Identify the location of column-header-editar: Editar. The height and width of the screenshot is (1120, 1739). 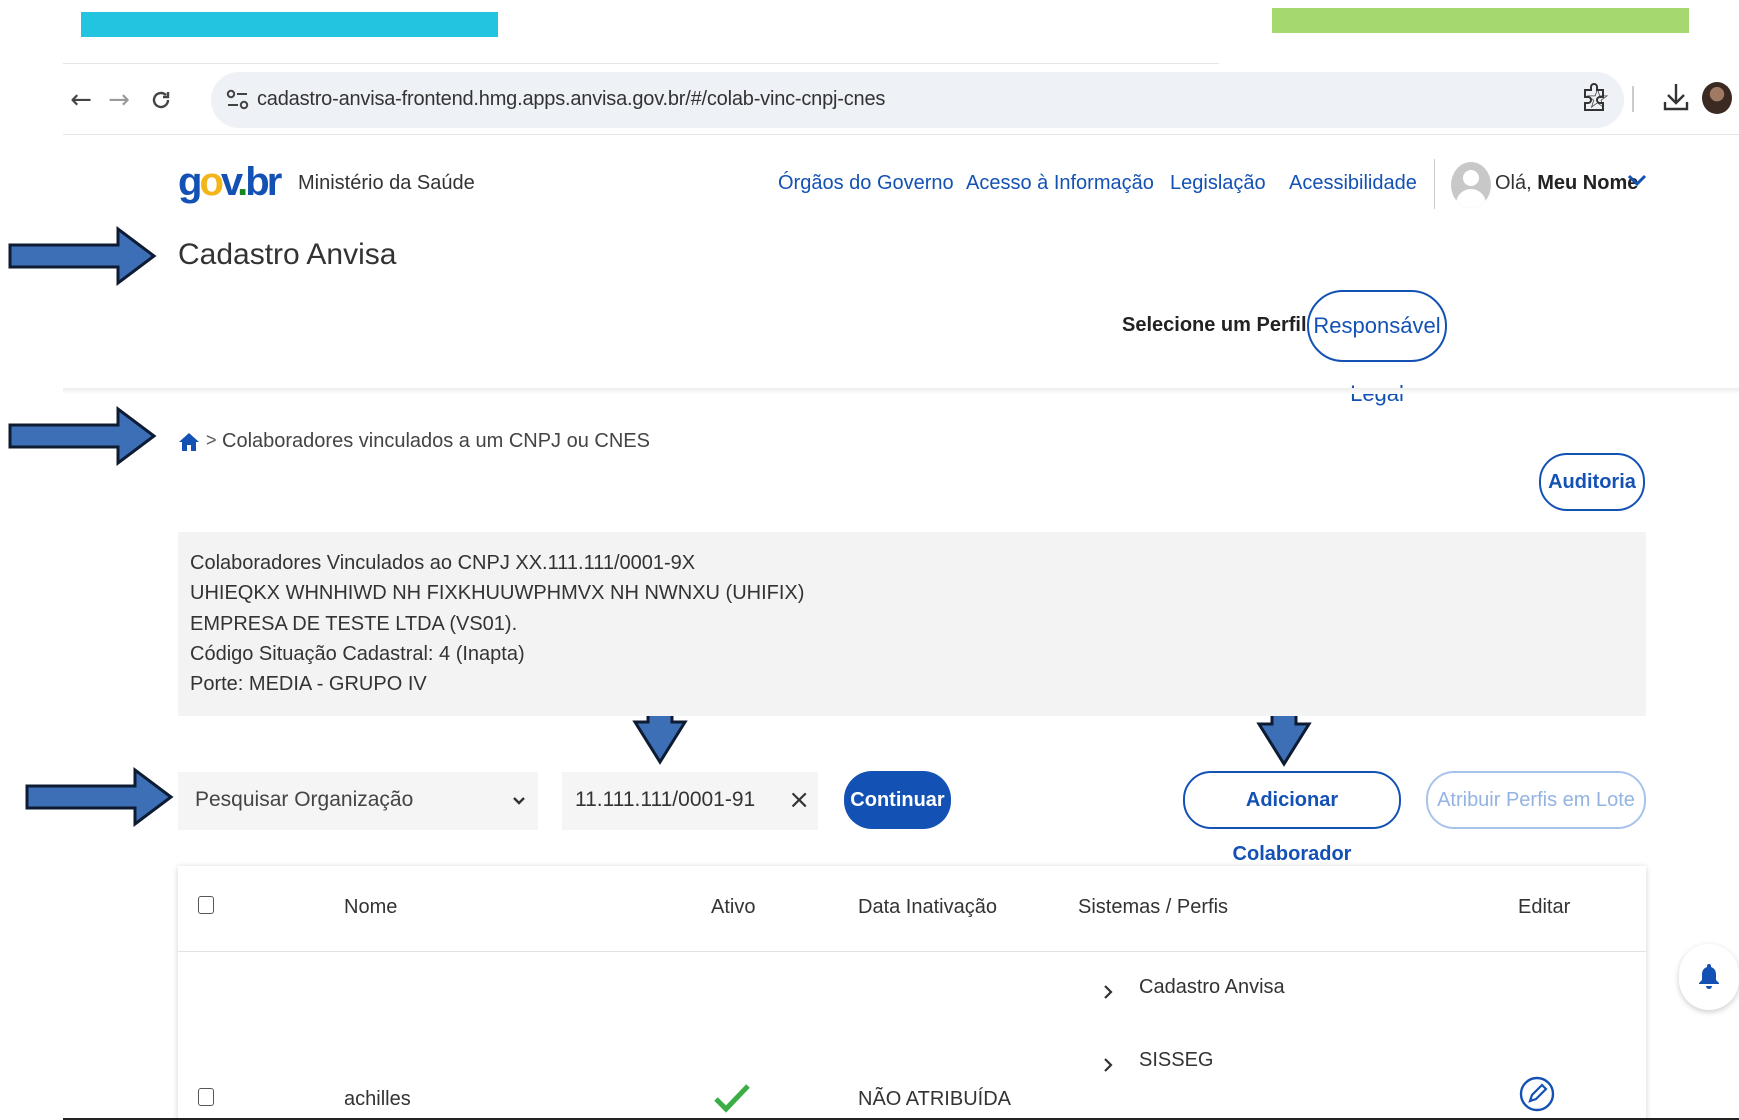
(1544, 907).